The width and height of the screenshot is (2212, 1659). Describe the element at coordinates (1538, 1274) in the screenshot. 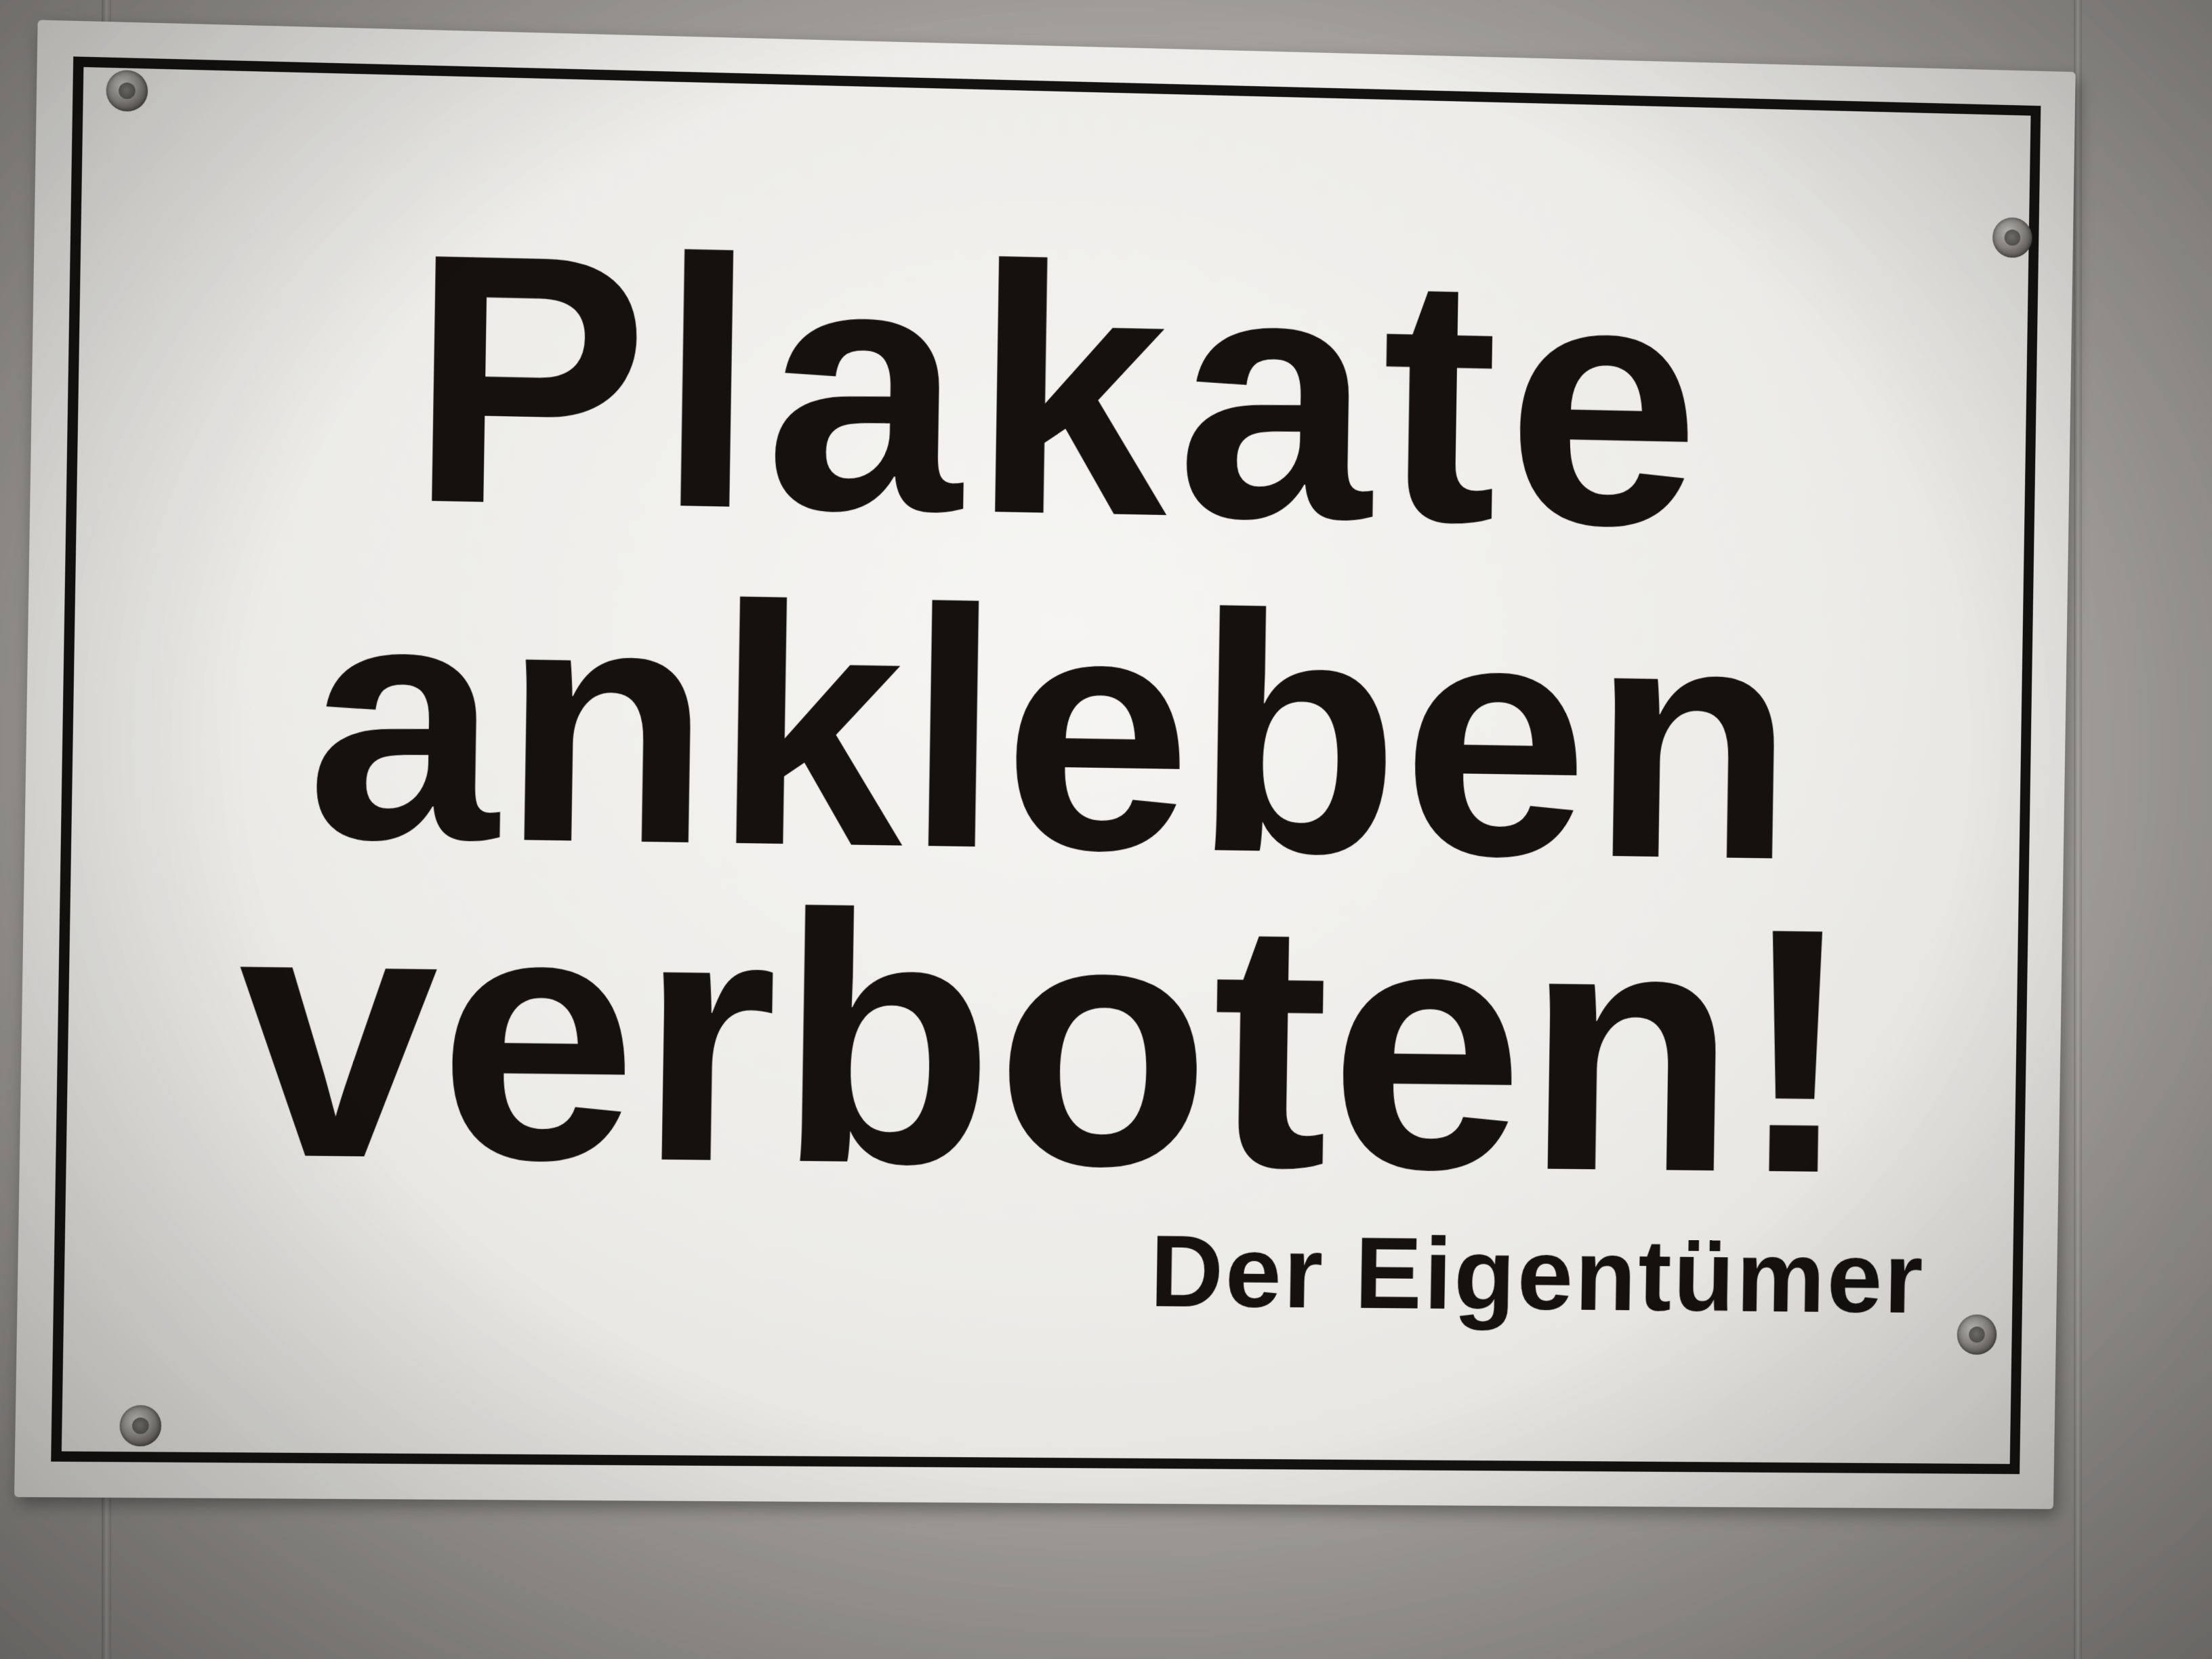

I see `sign-signature: Der Eigentümer` at that location.